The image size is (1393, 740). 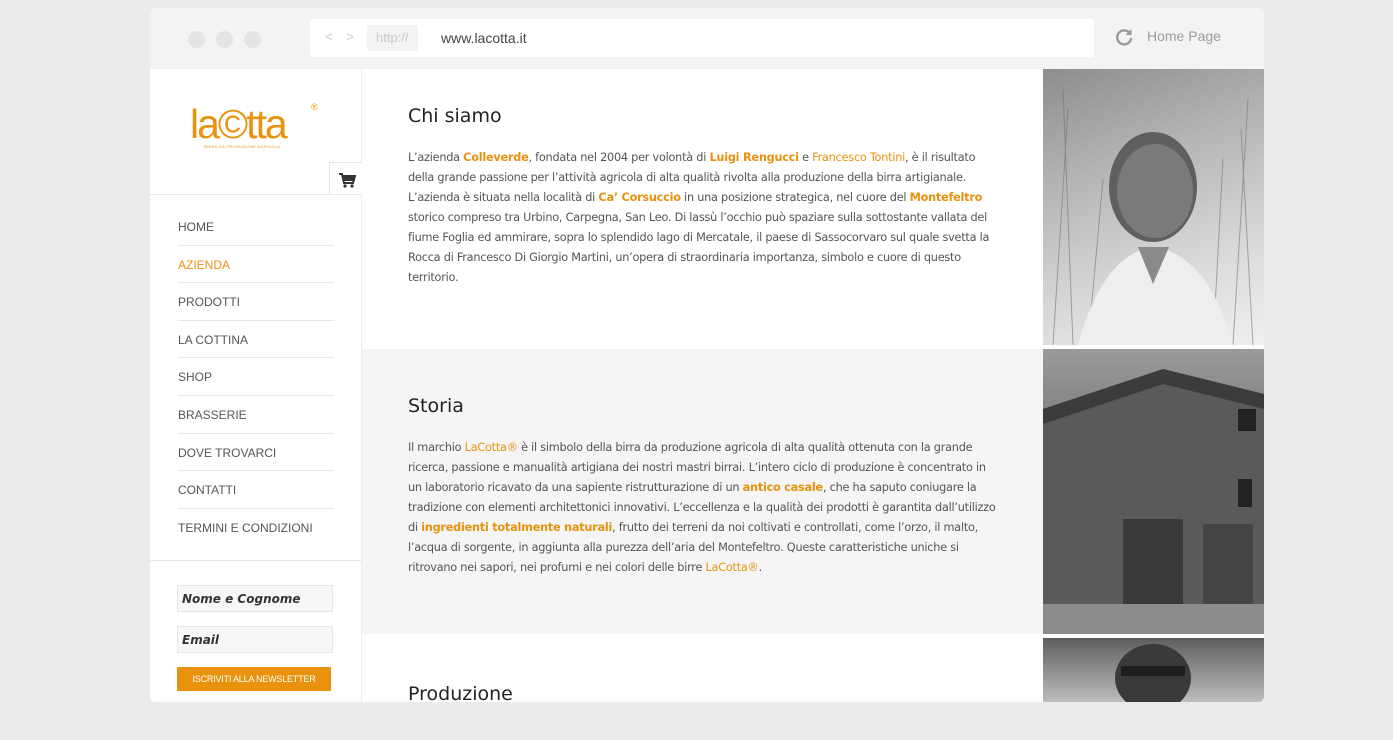 I want to click on browser-toolbar: < > http:// www.lacotta.it Home Page, so click(x=707, y=38).